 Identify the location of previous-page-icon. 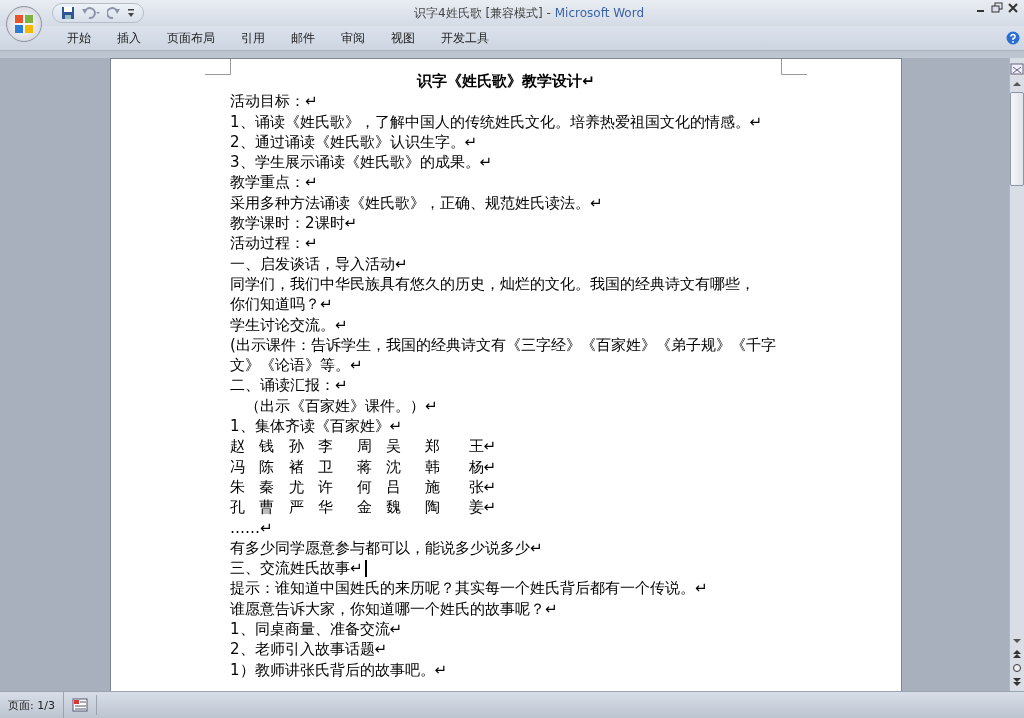
(1017, 654).